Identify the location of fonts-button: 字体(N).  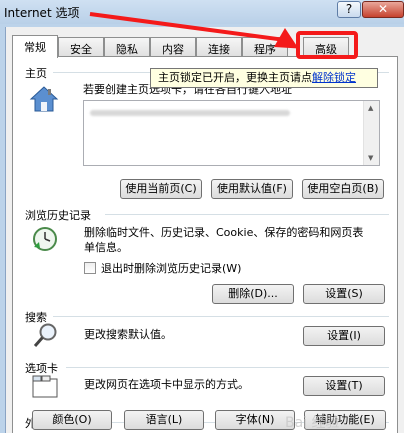
(255, 420).